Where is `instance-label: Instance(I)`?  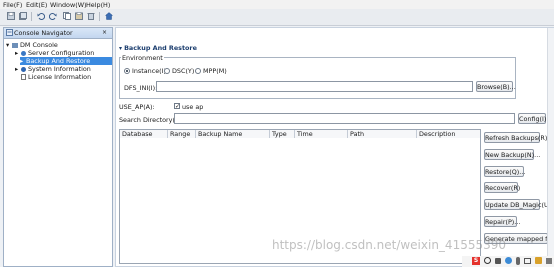 instance-label: Instance(I) is located at coordinates (149, 71).